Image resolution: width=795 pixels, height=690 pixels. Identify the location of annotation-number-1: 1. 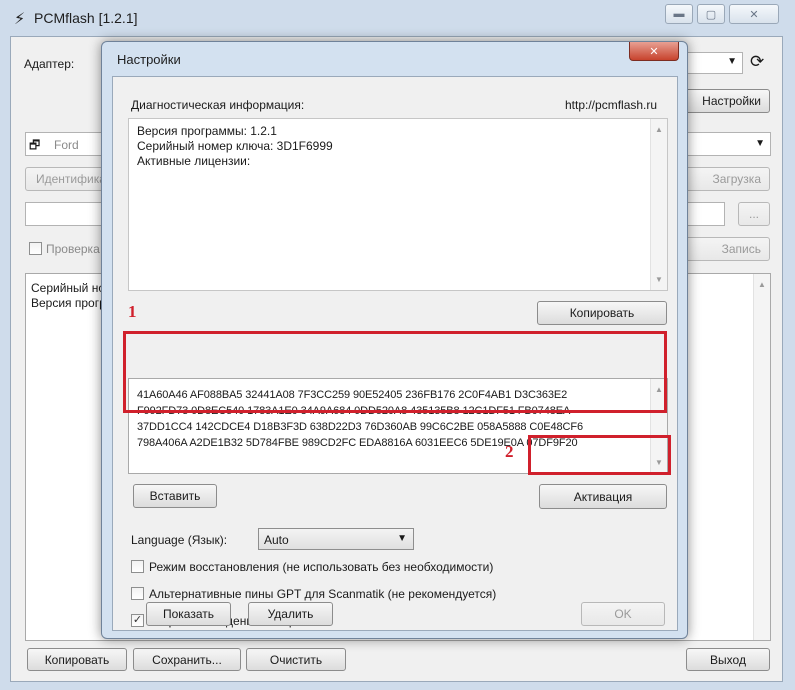
(132, 311).